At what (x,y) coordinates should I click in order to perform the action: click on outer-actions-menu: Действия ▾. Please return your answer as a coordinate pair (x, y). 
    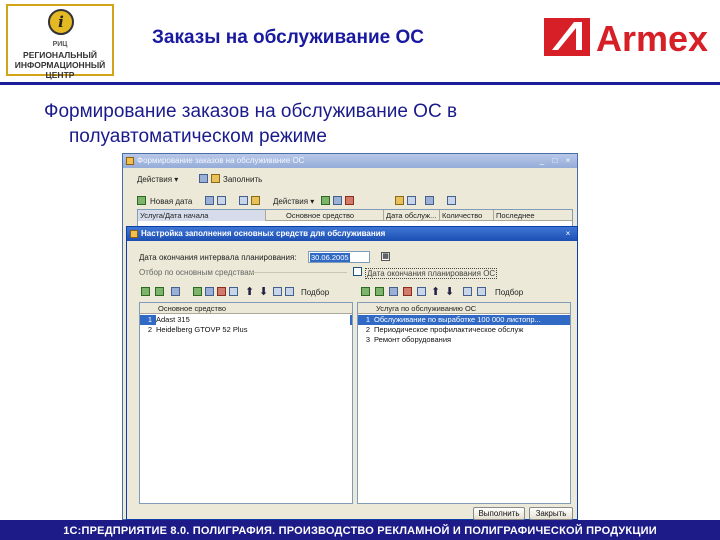
    Looking at the image, I should click on (157, 179).